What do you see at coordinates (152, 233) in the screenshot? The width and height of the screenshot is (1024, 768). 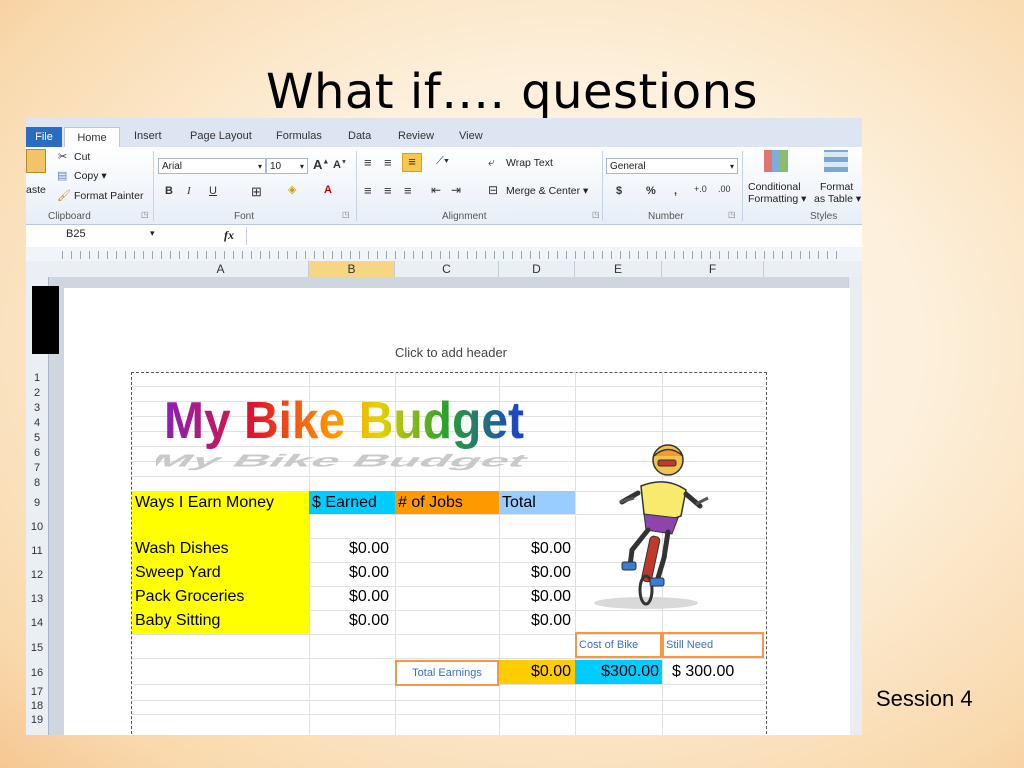 I see `chevron-down-icon: ▾` at bounding box center [152, 233].